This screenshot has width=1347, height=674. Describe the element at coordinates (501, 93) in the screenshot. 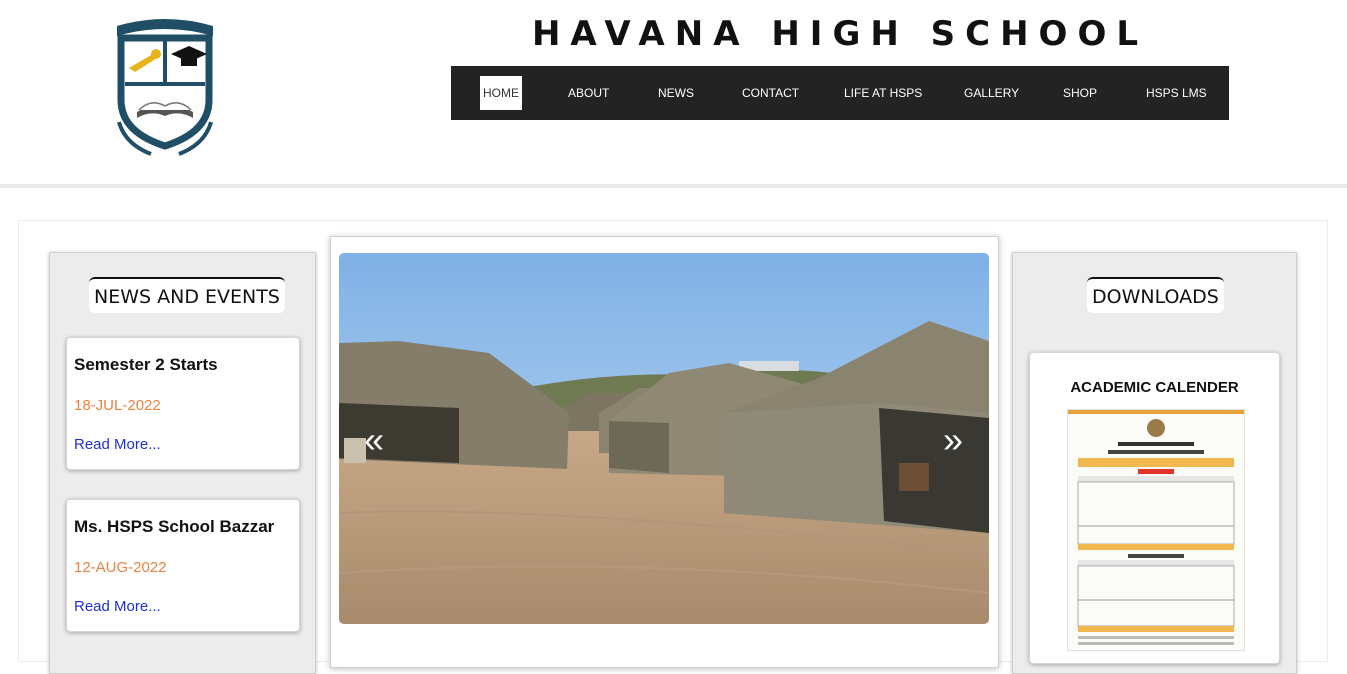

I see `nav-home: HOME` at that location.